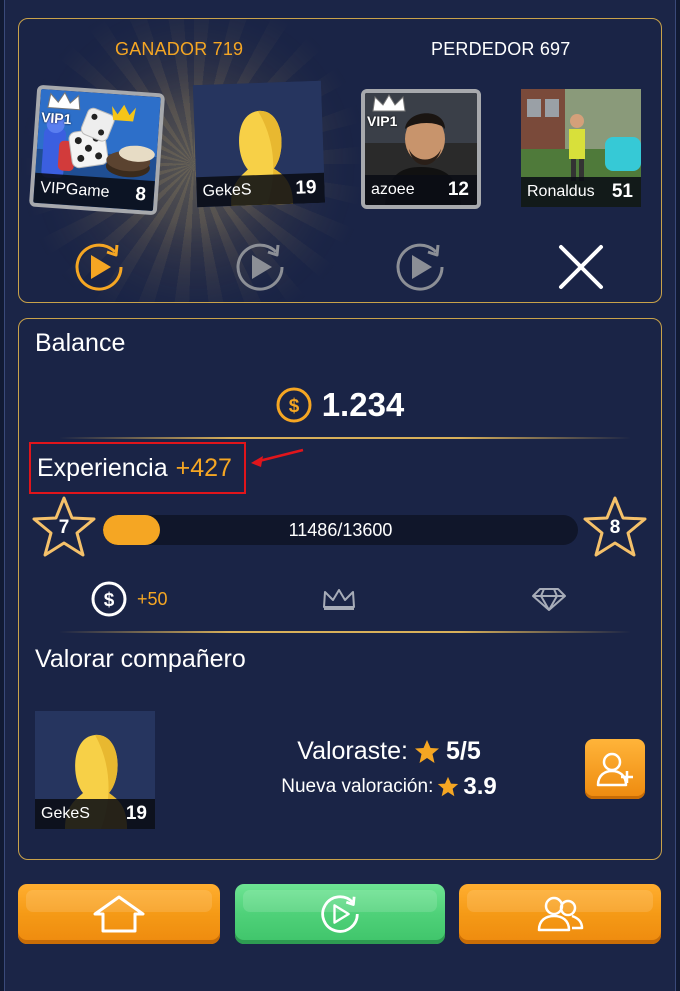 The width and height of the screenshot is (680, 991). What do you see at coordinates (561, 191) in the screenshot?
I see `player-name: Ronaldus` at bounding box center [561, 191].